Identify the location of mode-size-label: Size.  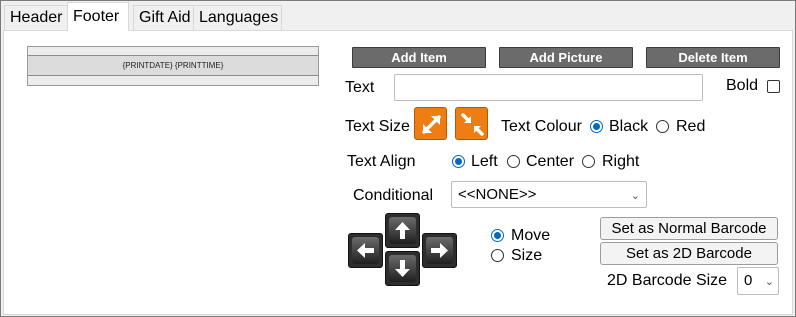
(527, 255).